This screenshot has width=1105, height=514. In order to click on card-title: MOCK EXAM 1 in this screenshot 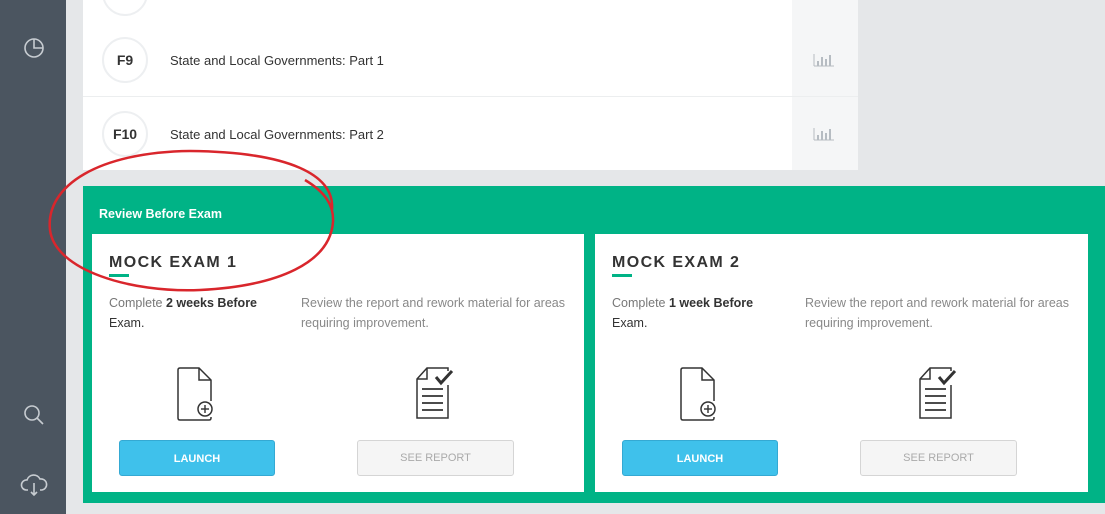, I will do `click(173, 262)`.